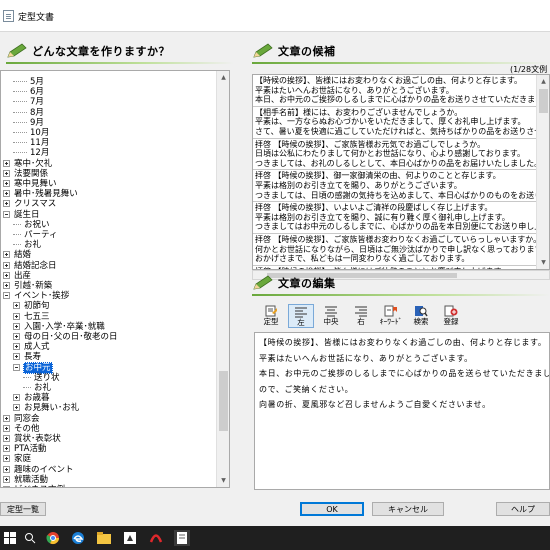  Describe the element at coordinates (36, 296) in the screenshot. I see `tree-item: イベント･挨拶` at that location.